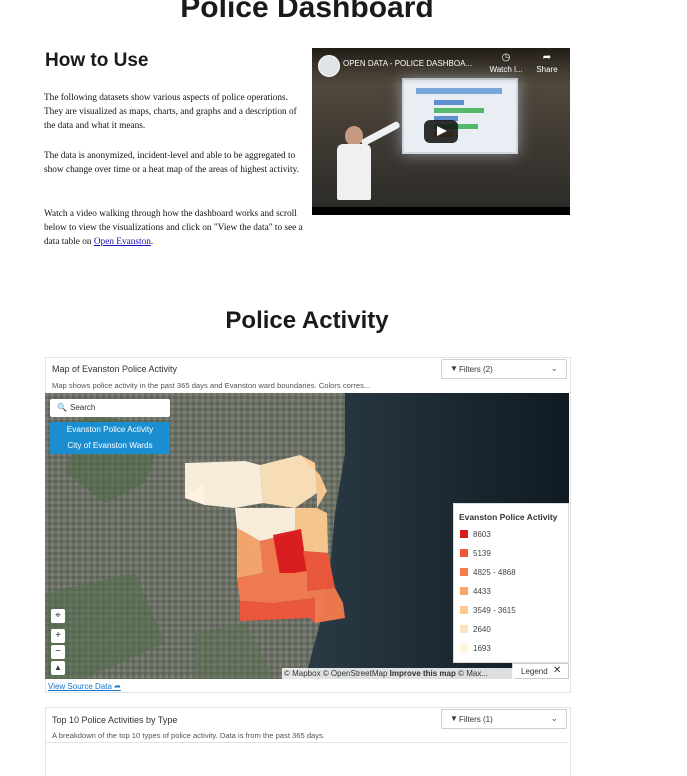 Image resolution: width=687 pixels, height=776 pixels. I want to click on share-button: ➦ Share, so click(547, 63).